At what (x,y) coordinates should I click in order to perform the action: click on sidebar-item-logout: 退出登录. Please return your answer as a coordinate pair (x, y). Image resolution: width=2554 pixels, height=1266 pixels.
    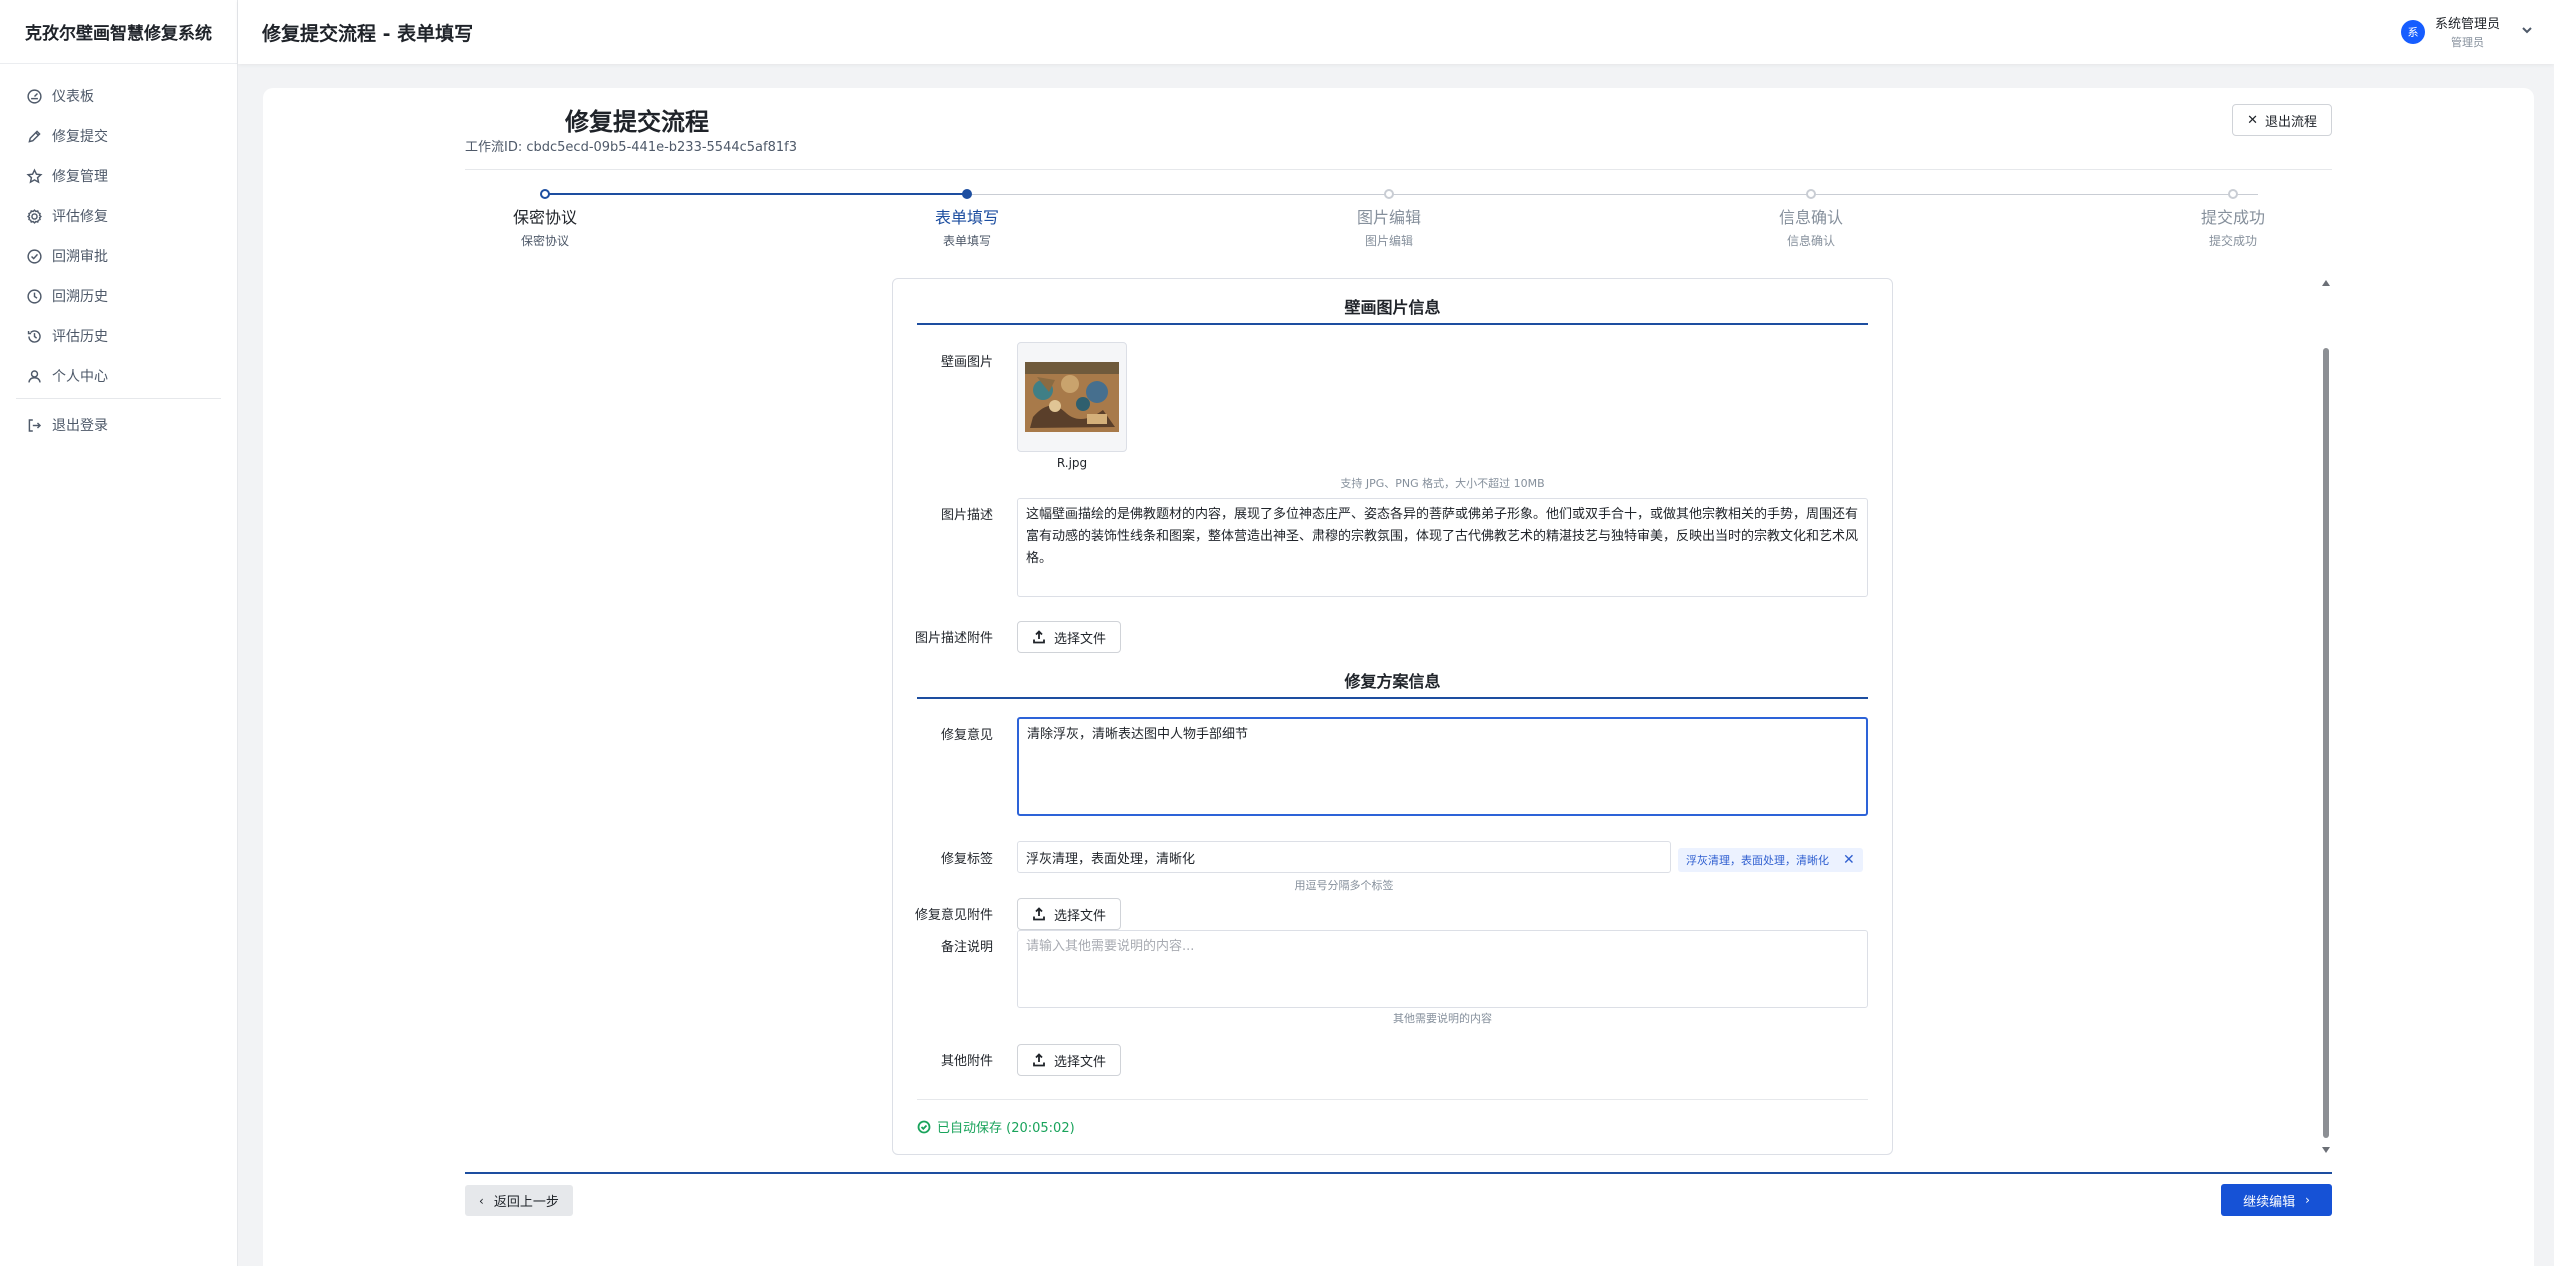
    Looking at the image, I should click on (118, 425).